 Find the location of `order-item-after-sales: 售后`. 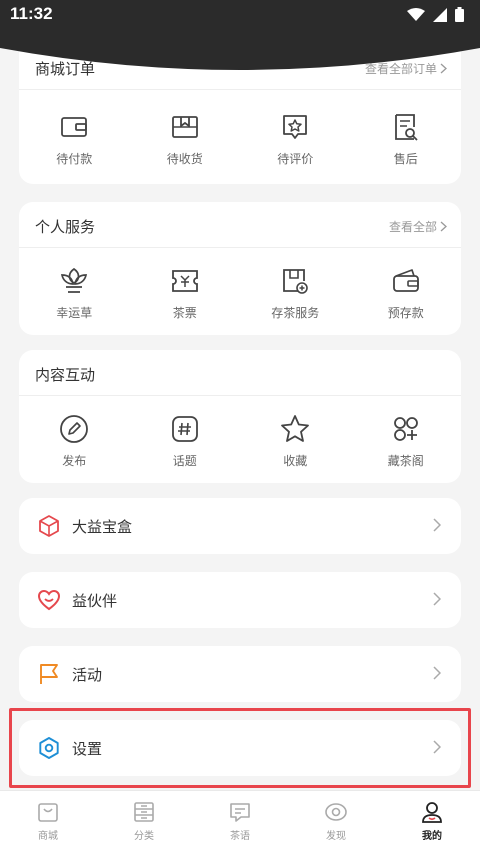

order-item-after-sales: 售后 is located at coordinates (406, 137).